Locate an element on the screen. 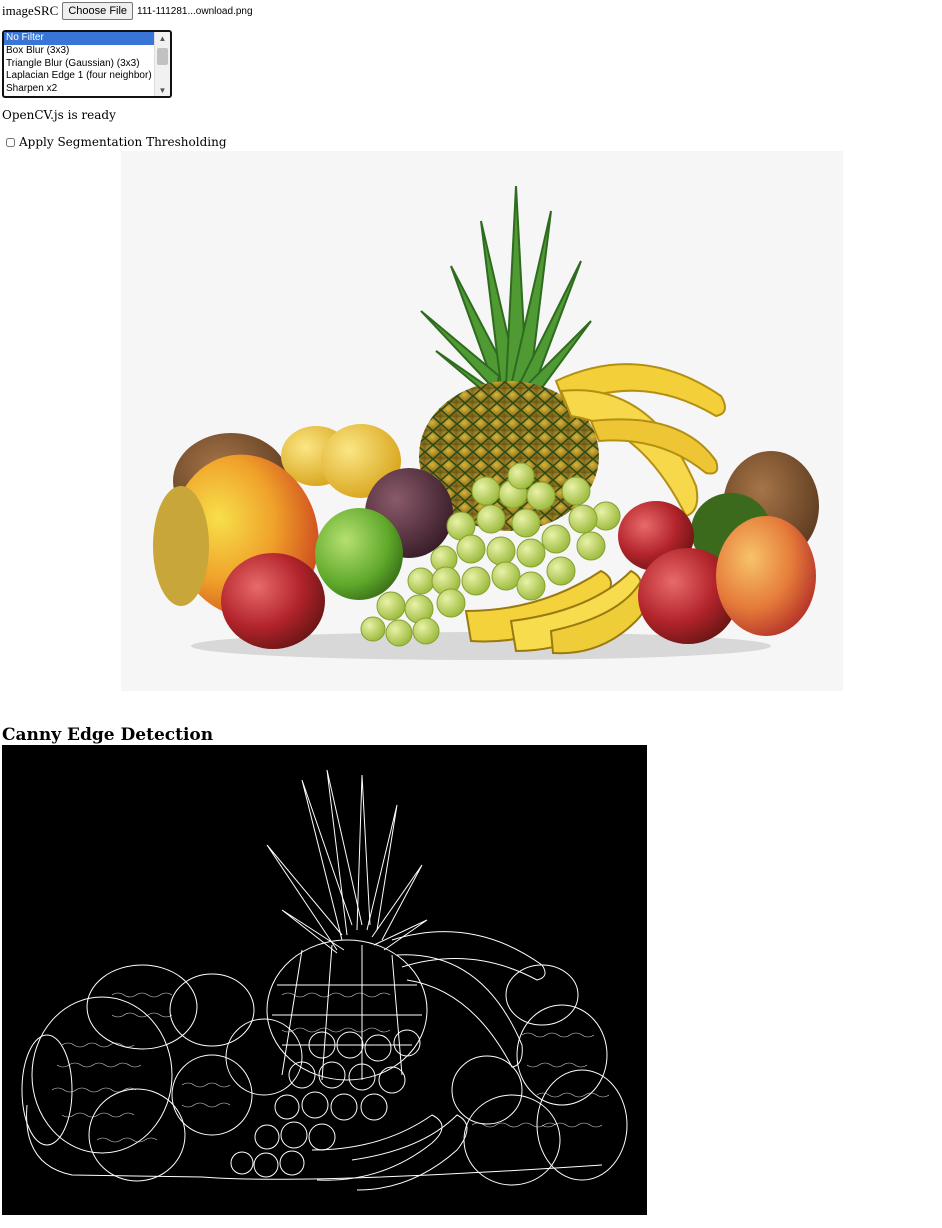 This screenshot has height=1228, width=942. filter-option-triangle-blur: Triangle Blur (Gaussian) (3x3) is located at coordinates (79, 64).